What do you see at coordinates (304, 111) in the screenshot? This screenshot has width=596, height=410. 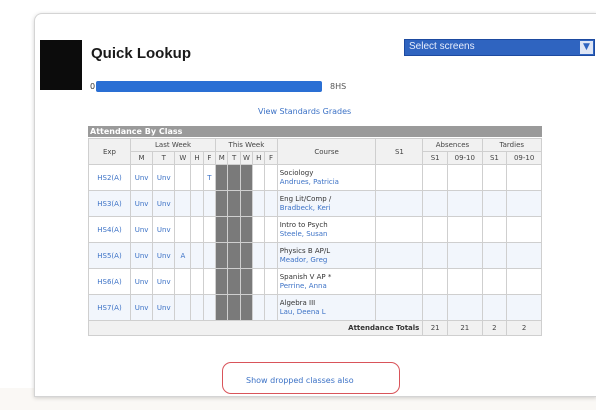 I see `view-standards-grades-link: View Standards Grades` at bounding box center [304, 111].